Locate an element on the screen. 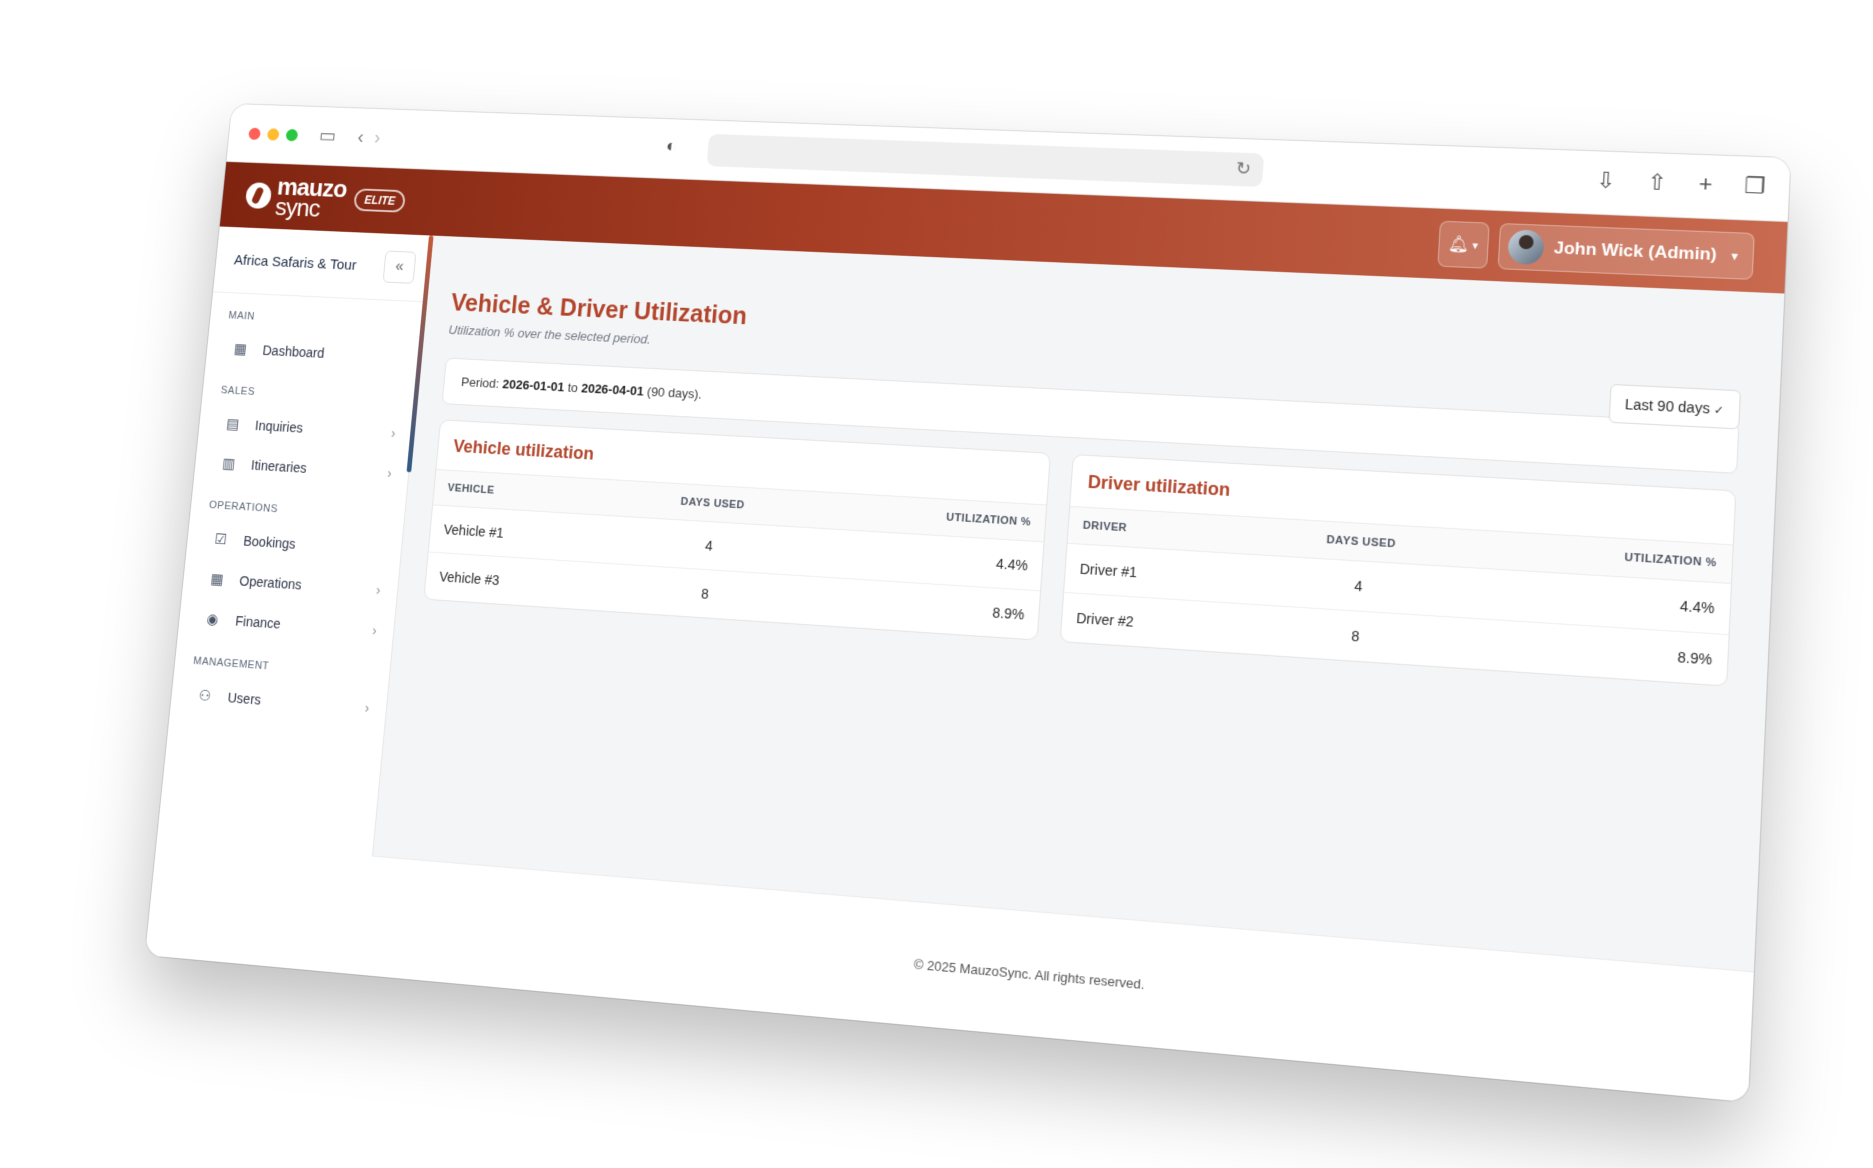 This screenshot has height=1168, width=1873. double-chevron-left-icon: « is located at coordinates (399, 266).